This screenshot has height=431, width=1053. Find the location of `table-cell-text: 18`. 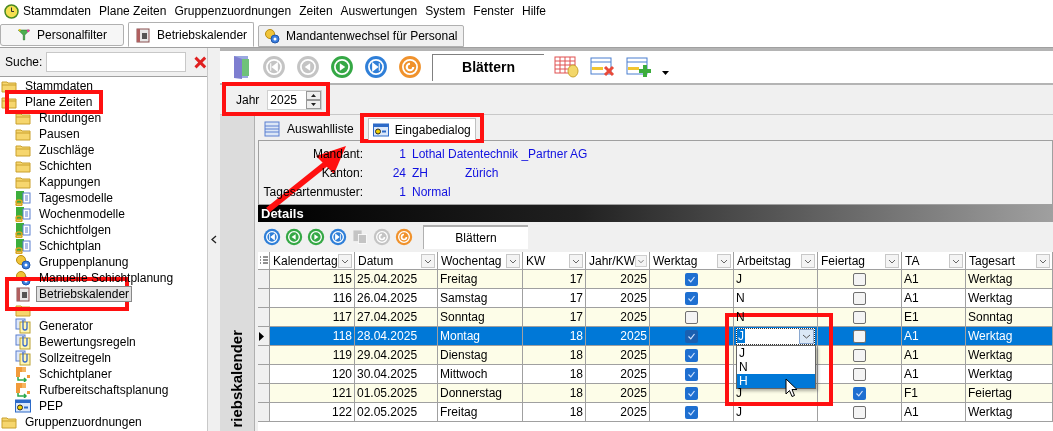

table-cell-text: 18 is located at coordinates (576, 374).